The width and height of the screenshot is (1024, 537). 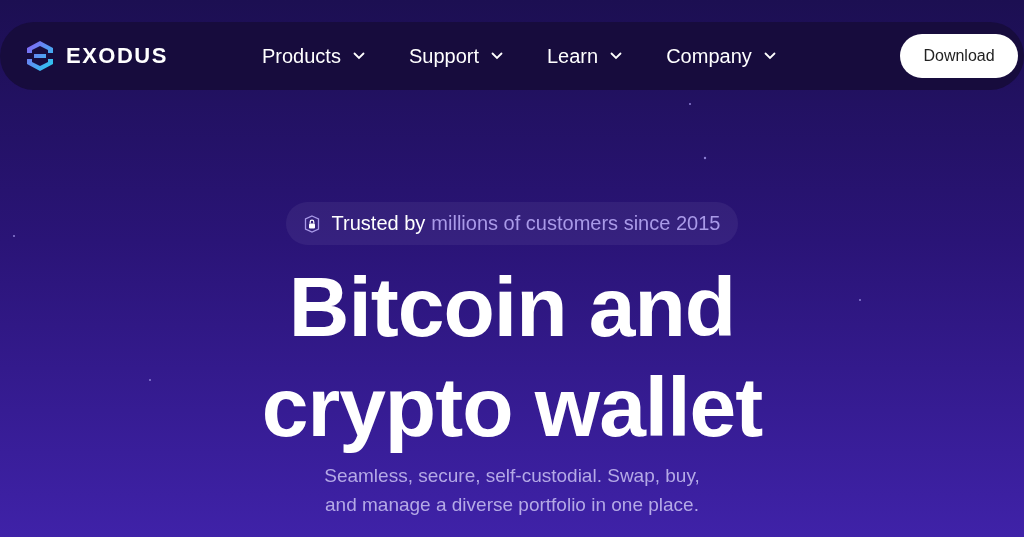 What do you see at coordinates (378, 223) in the screenshot?
I see `badge-lead-text: Trusted by` at bounding box center [378, 223].